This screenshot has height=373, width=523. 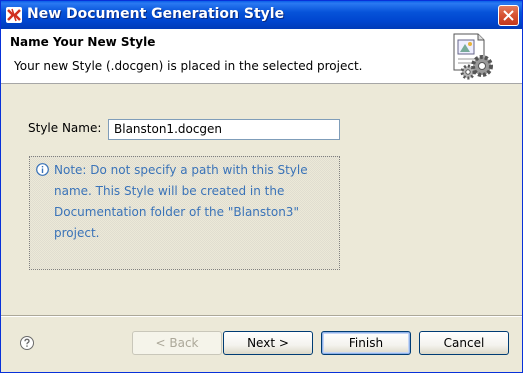 I want to click on banner-title: Name Your New Style, so click(x=83, y=42).